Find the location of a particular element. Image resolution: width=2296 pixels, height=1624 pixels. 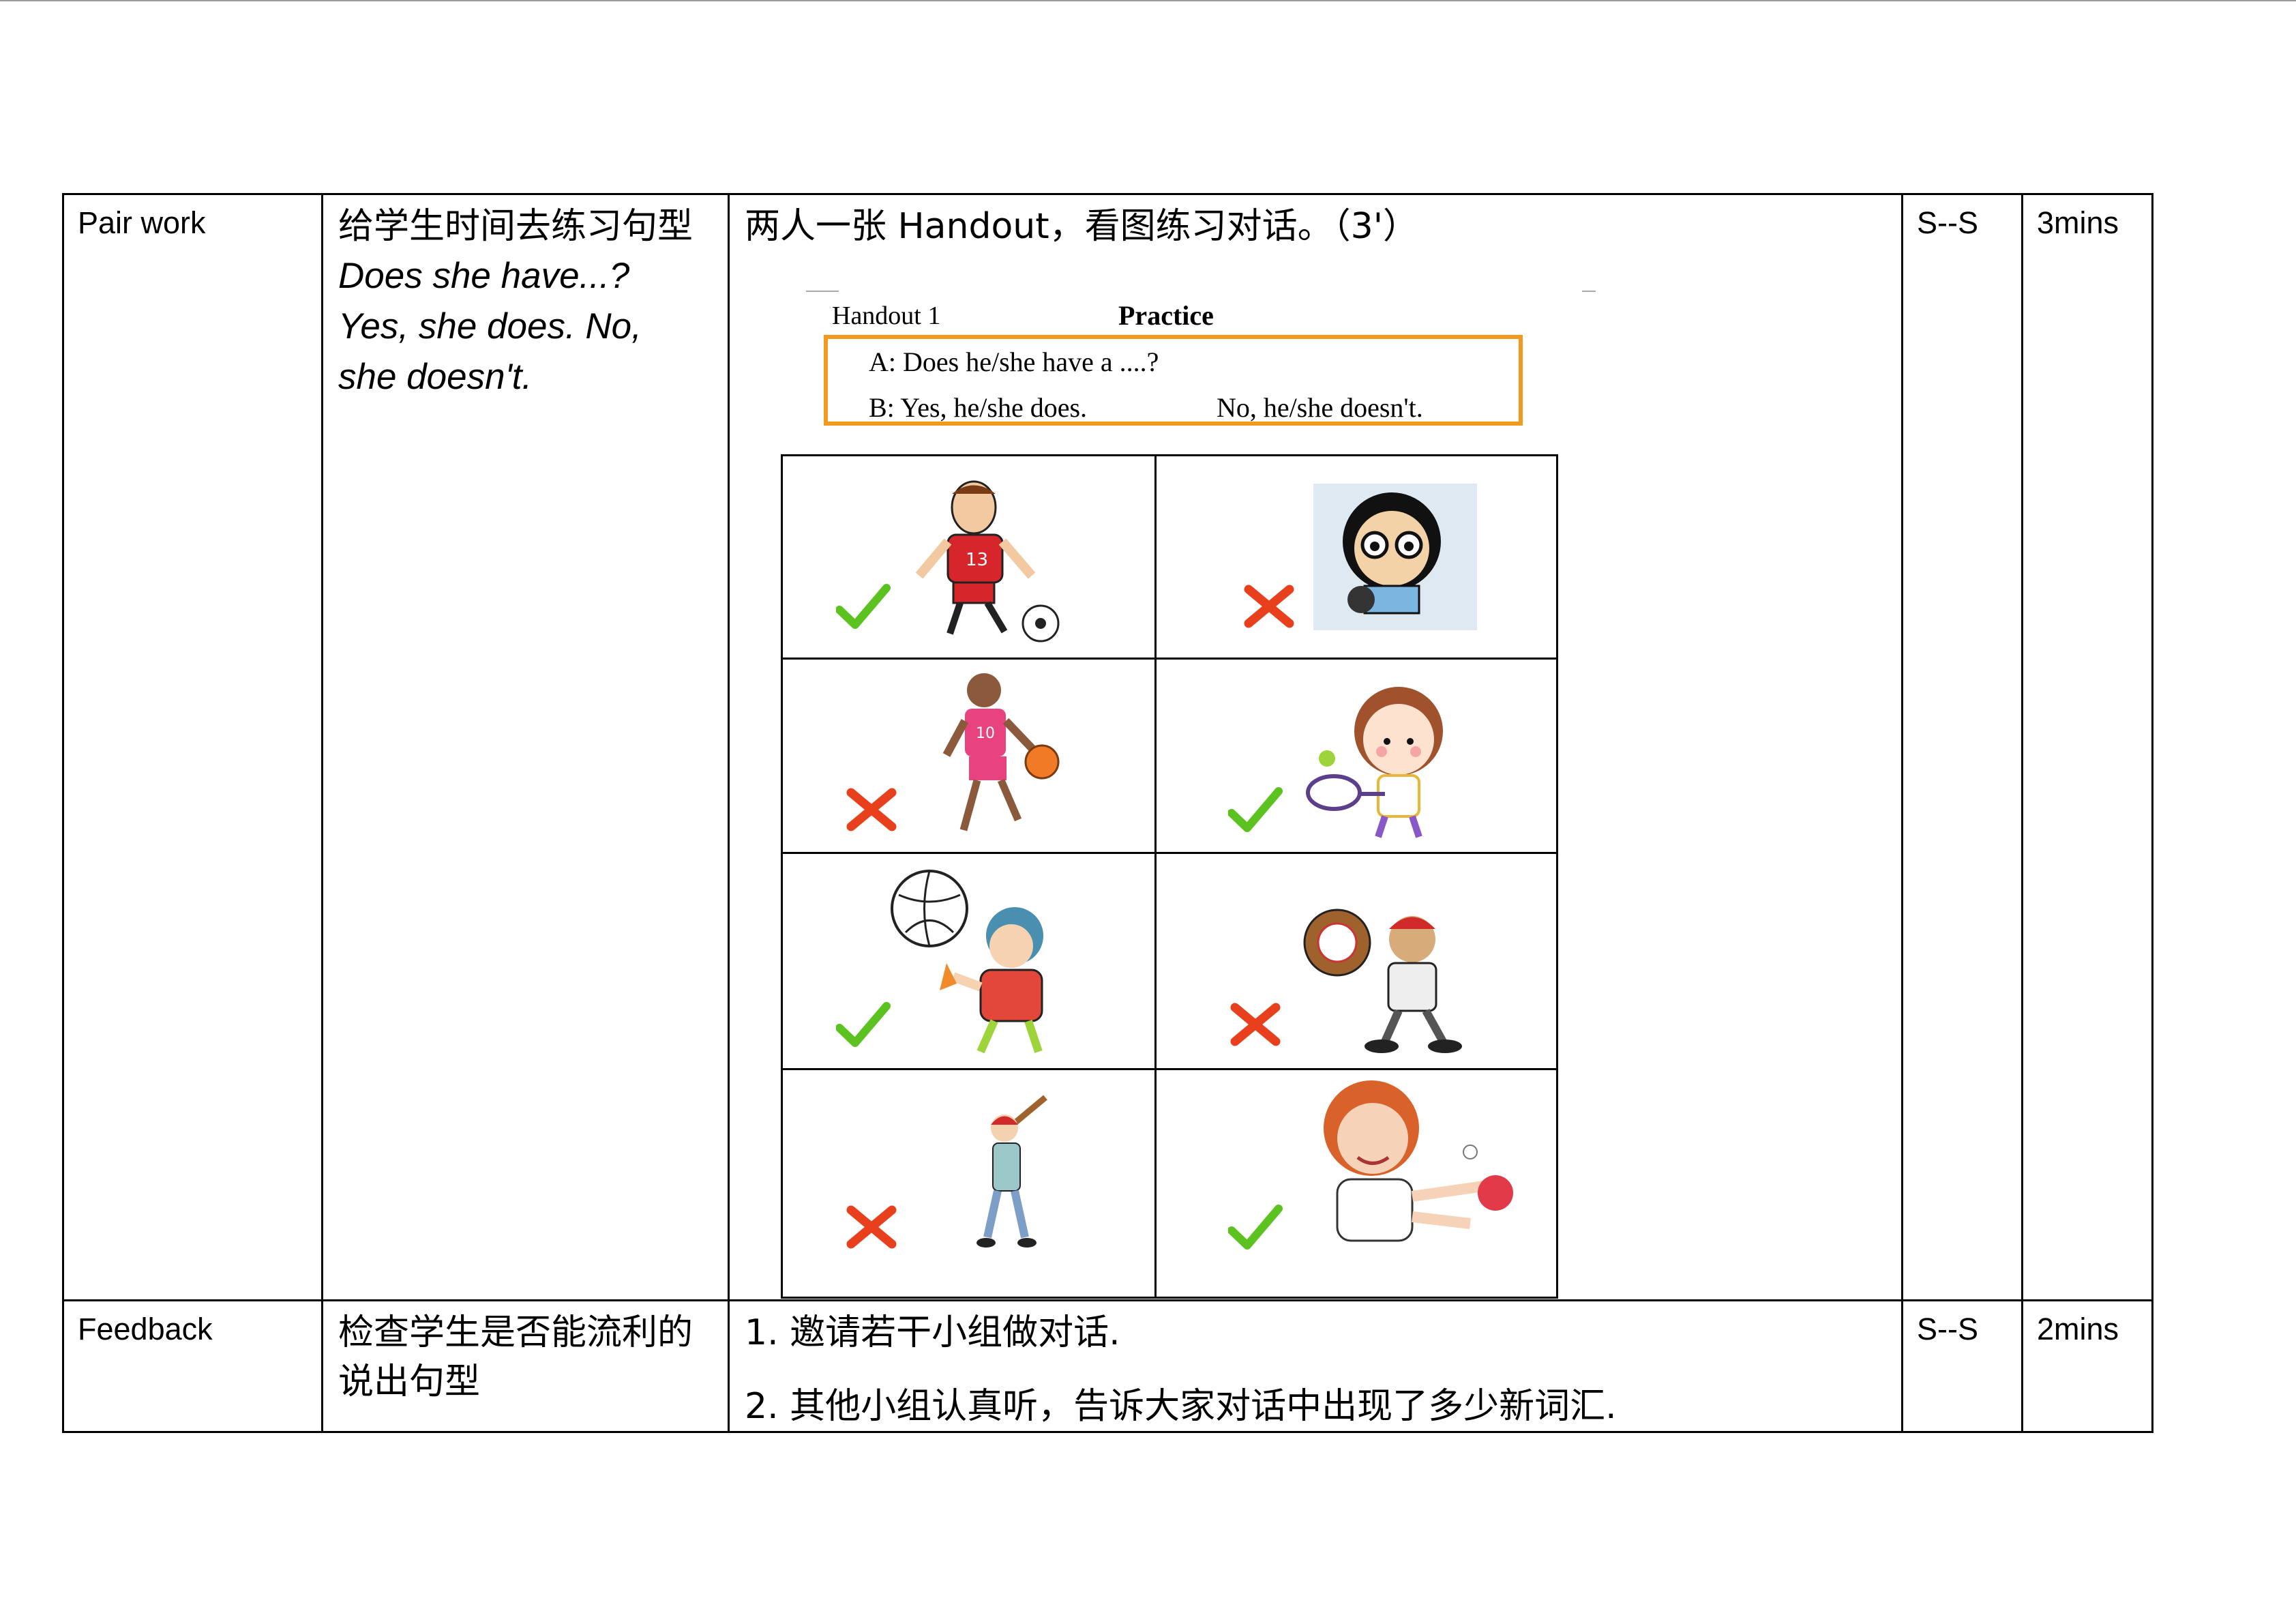

time-label: 3mins is located at coordinates (2078, 222).